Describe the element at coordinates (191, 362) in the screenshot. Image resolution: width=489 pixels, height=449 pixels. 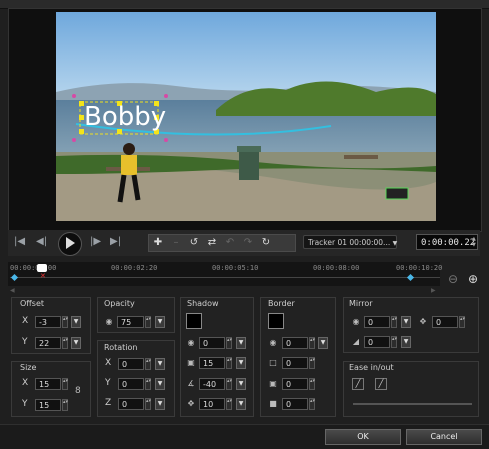
I see `shadow-blur-icon: ▣` at that location.